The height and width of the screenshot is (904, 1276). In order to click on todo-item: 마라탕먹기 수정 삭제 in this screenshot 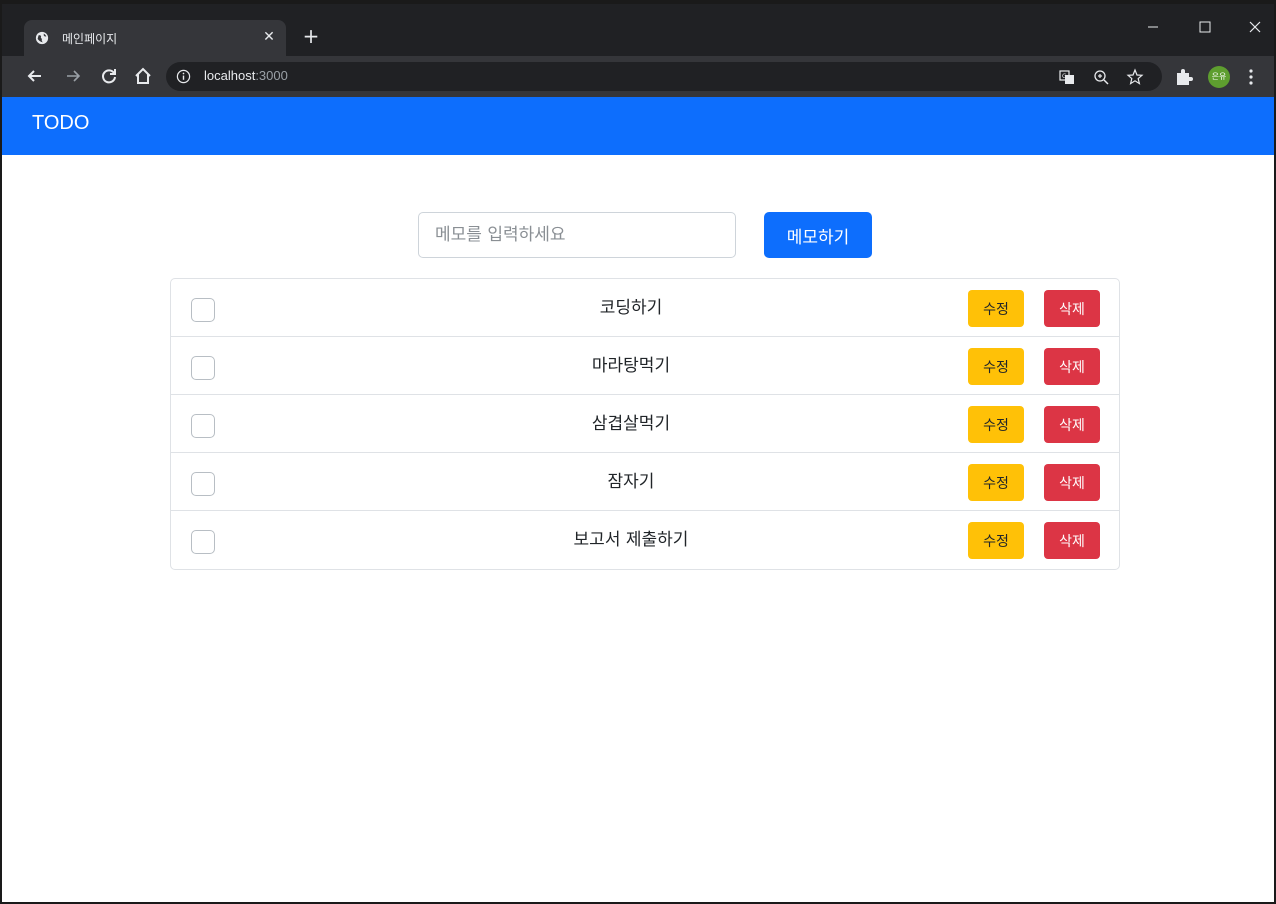, I will do `click(645, 366)`.